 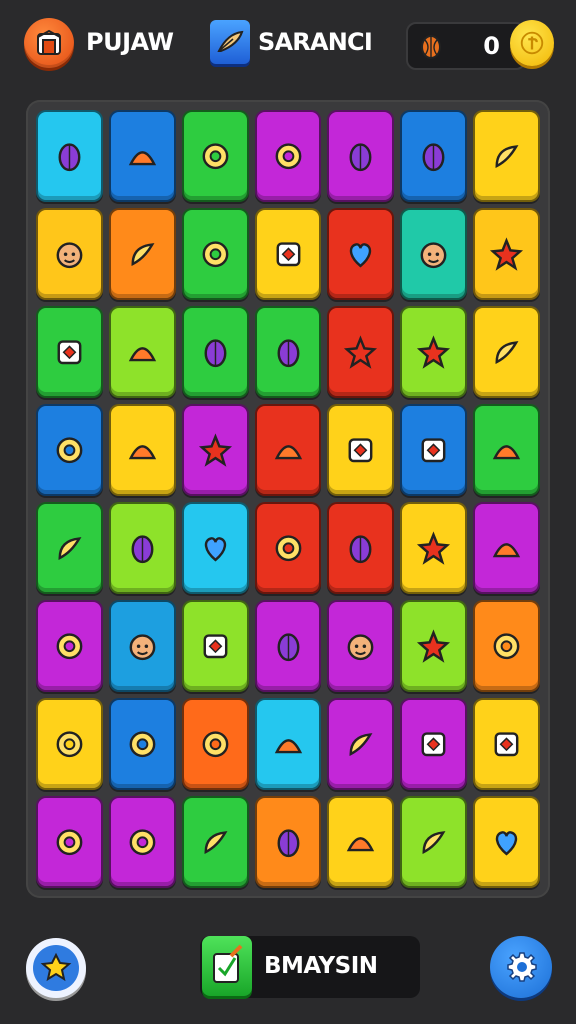 I want to click on cube-icon, so click(x=142, y=452).